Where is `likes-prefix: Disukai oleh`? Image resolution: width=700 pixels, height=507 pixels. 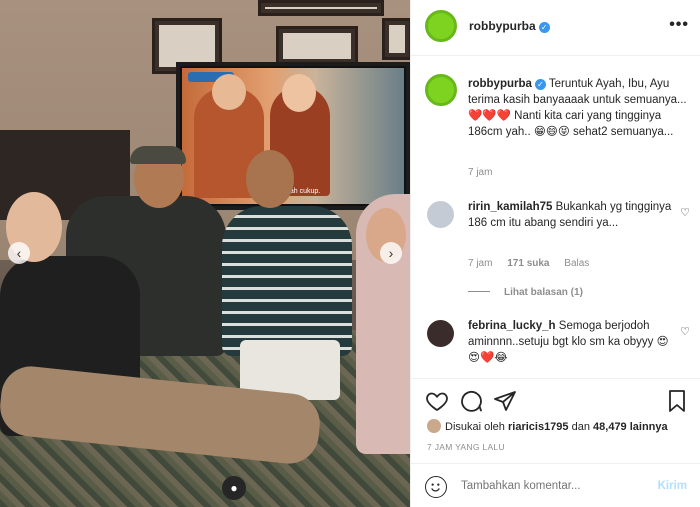
likes-prefix: Disukai oleh is located at coordinates (475, 427).